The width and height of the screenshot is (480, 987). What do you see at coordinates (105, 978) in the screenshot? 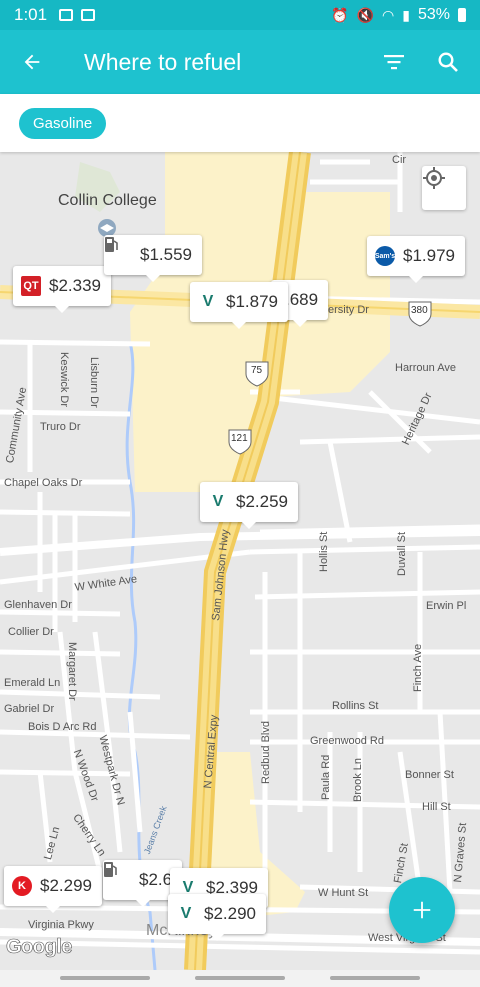
I see `nav-recents` at bounding box center [105, 978].